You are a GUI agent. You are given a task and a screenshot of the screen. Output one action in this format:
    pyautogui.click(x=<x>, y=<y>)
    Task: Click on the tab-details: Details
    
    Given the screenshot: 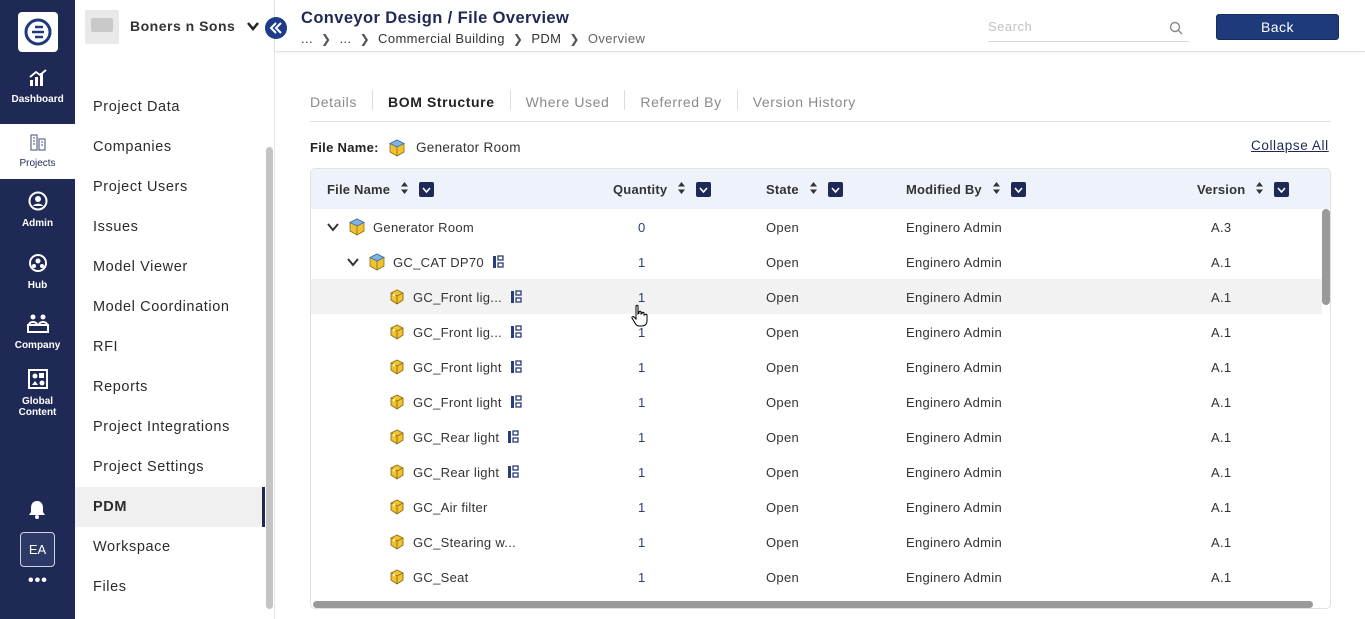 What is the action you would take?
    pyautogui.click(x=341, y=100)
    